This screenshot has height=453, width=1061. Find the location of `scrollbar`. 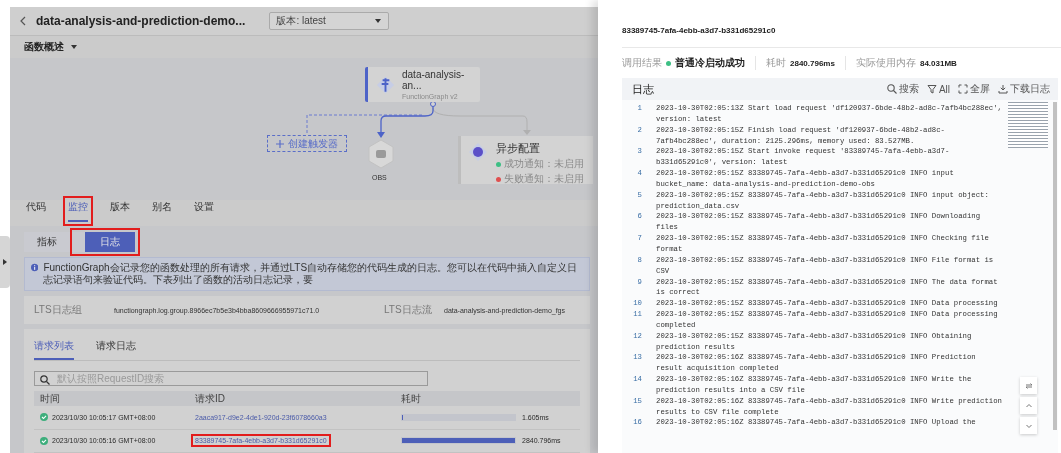

scrollbar is located at coordinates (1055, 266).